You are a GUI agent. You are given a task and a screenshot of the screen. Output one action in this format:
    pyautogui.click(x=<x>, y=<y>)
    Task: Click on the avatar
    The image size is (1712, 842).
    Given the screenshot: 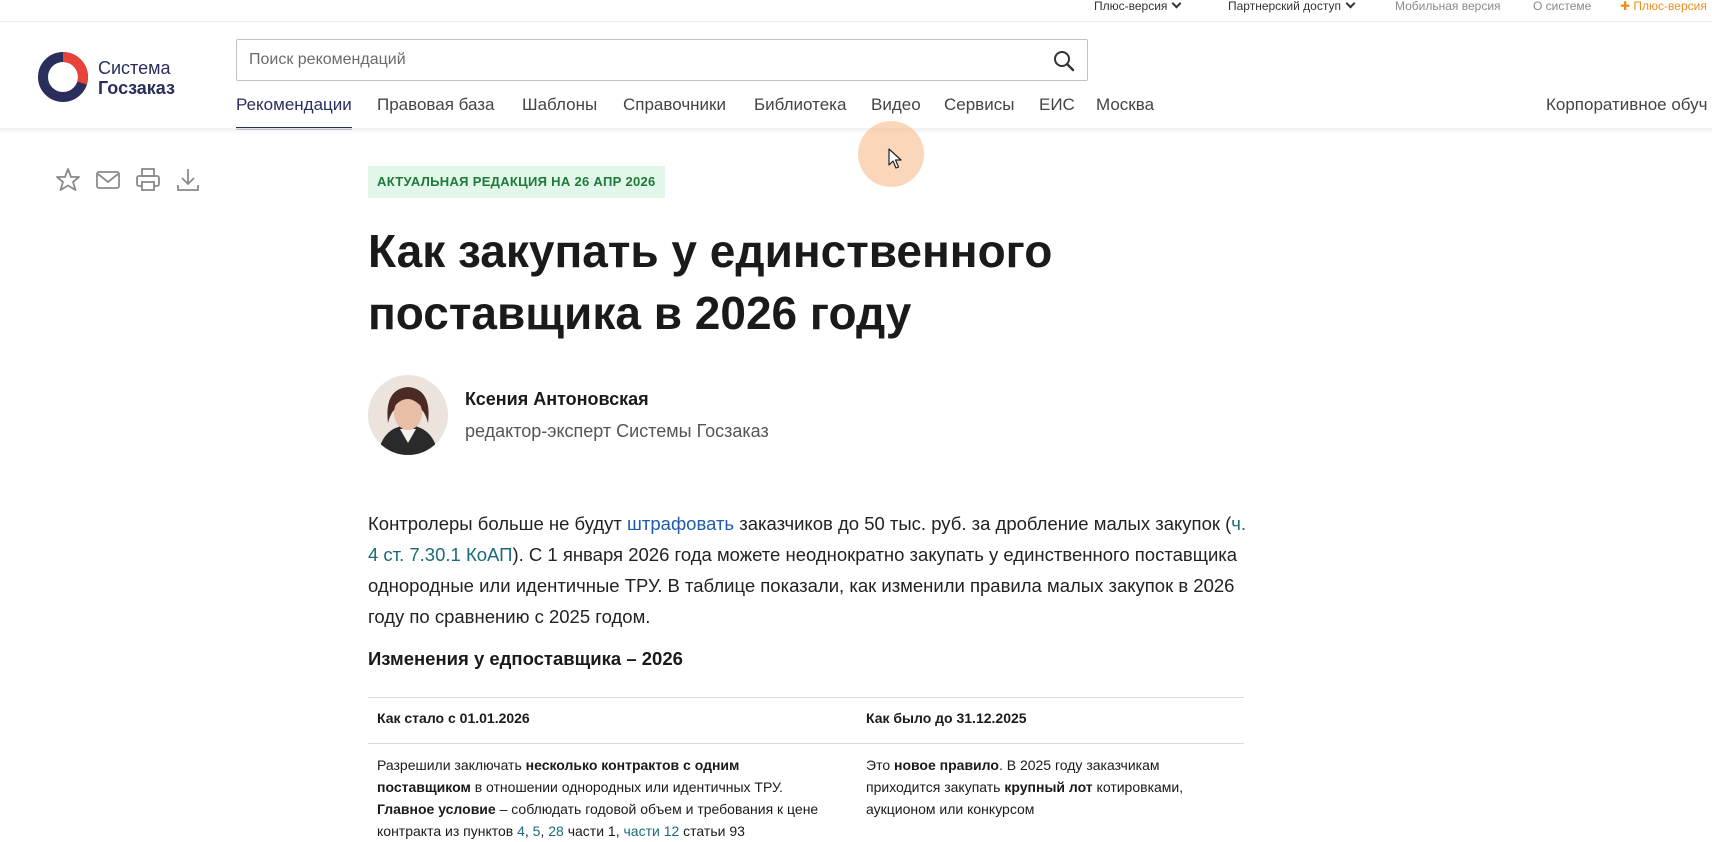 What is the action you would take?
    pyautogui.click(x=408, y=415)
    